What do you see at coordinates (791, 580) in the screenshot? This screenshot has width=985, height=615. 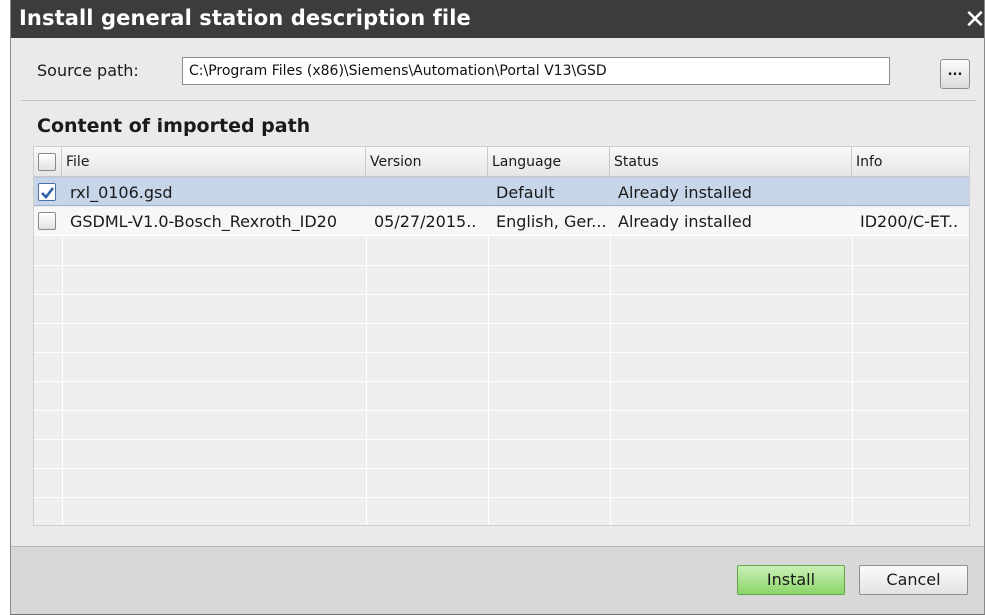 I see `install-button: Install` at bounding box center [791, 580].